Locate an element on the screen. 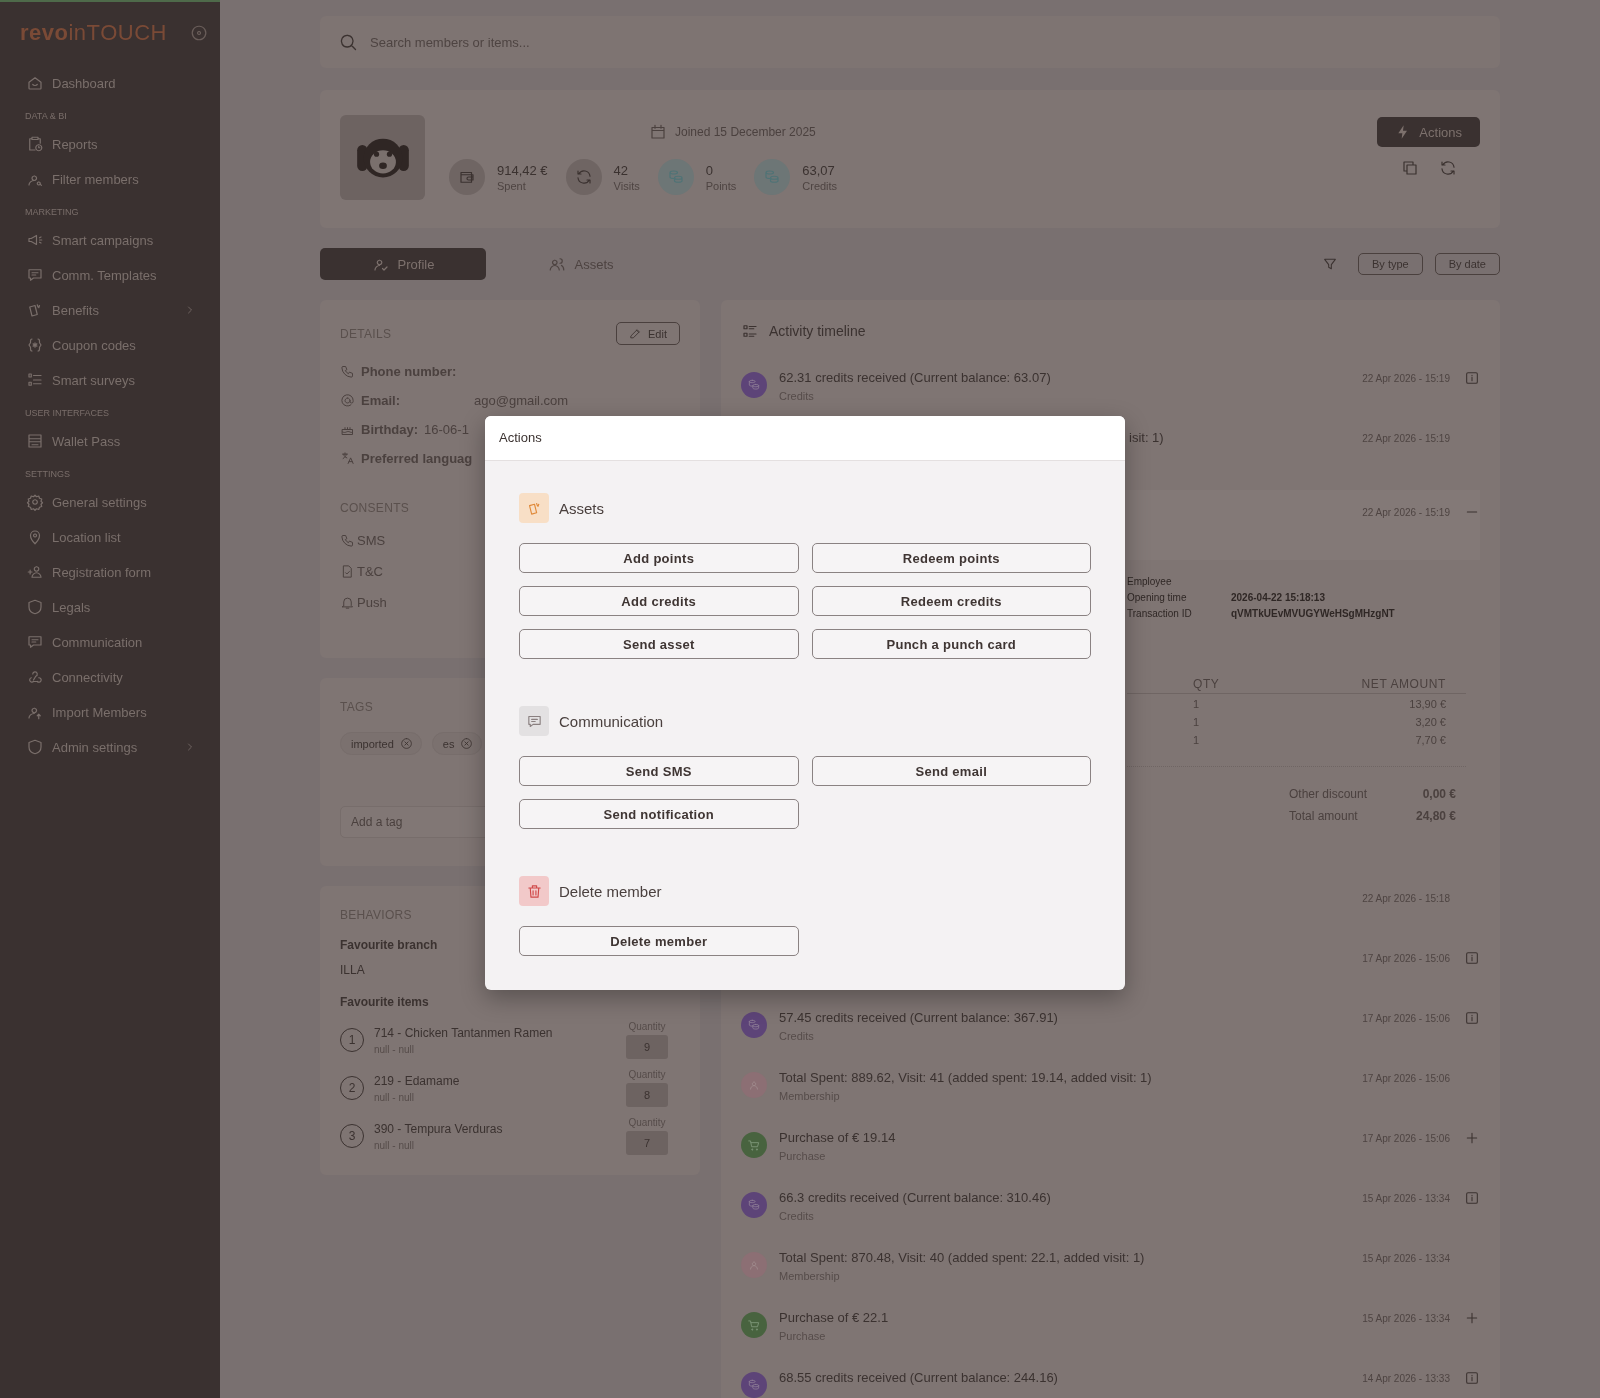  sidebar-item: Admin settings is located at coordinates (110, 747).